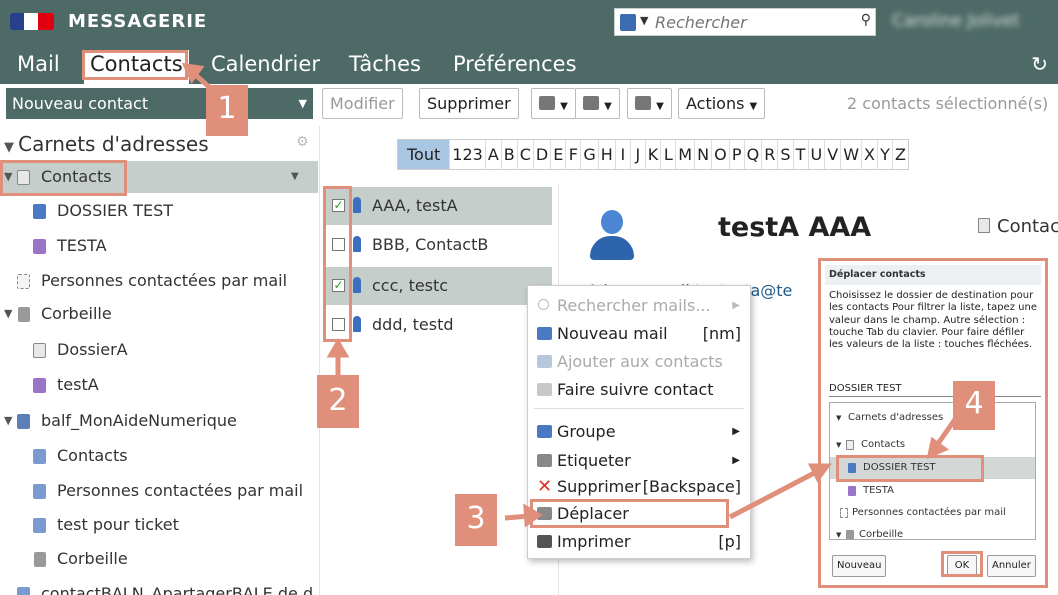 Image resolution: width=1058 pixels, height=595 pixels. What do you see at coordinates (227, 110) in the screenshot?
I see `step-badge-1: 1` at bounding box center [227, 110].